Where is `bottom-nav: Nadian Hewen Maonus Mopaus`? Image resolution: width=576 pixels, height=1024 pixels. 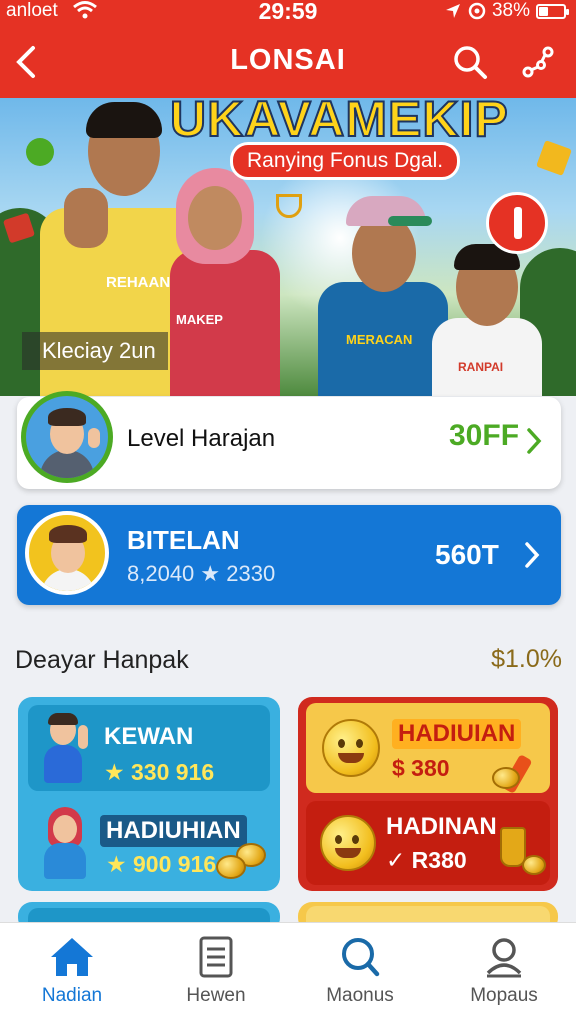
bottom-nav: Nadian Hewen Maonus Mopaus is located at coordinates (288, 973).